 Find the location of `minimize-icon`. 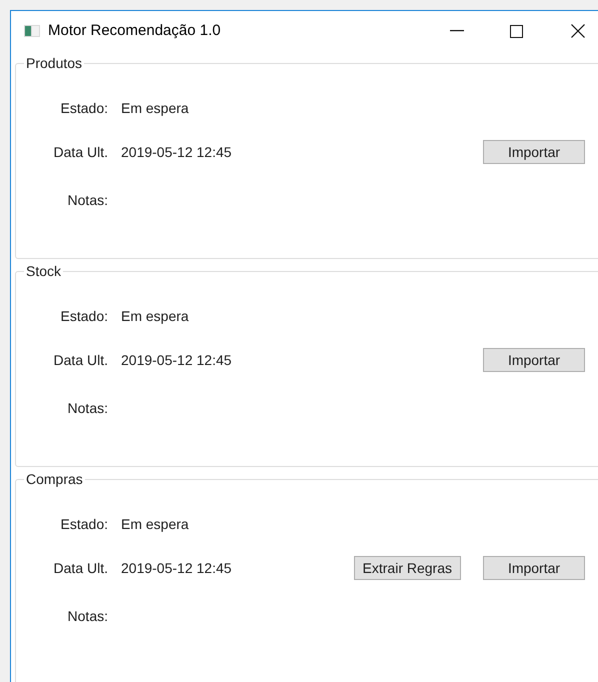

minimize-icon is located at coordinates (457, 31).